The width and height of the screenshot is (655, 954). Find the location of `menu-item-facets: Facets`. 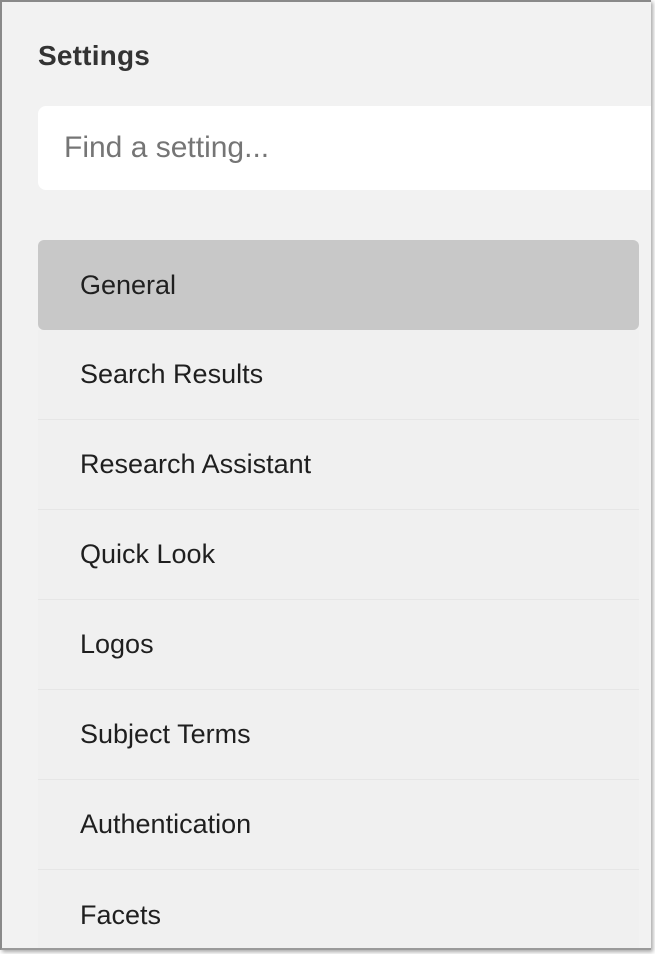

menu-item-facets: Facets is located at coordinates (338, 909).